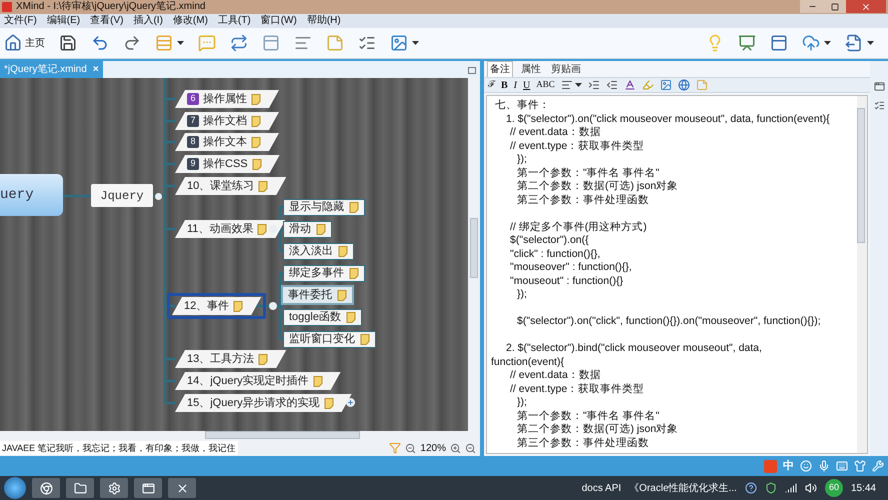 The height and width of the screenshot is (500, 888). Describe the element at coordinates (190, 21) in the screenshot. I see `menu-item: 修改(M)` at that location.